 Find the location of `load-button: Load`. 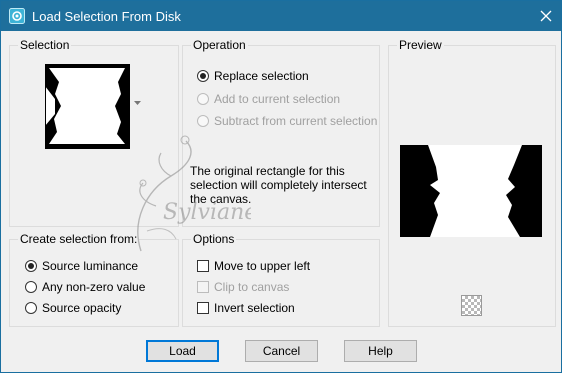

load-button: Load is located at coordinates (182, 351).